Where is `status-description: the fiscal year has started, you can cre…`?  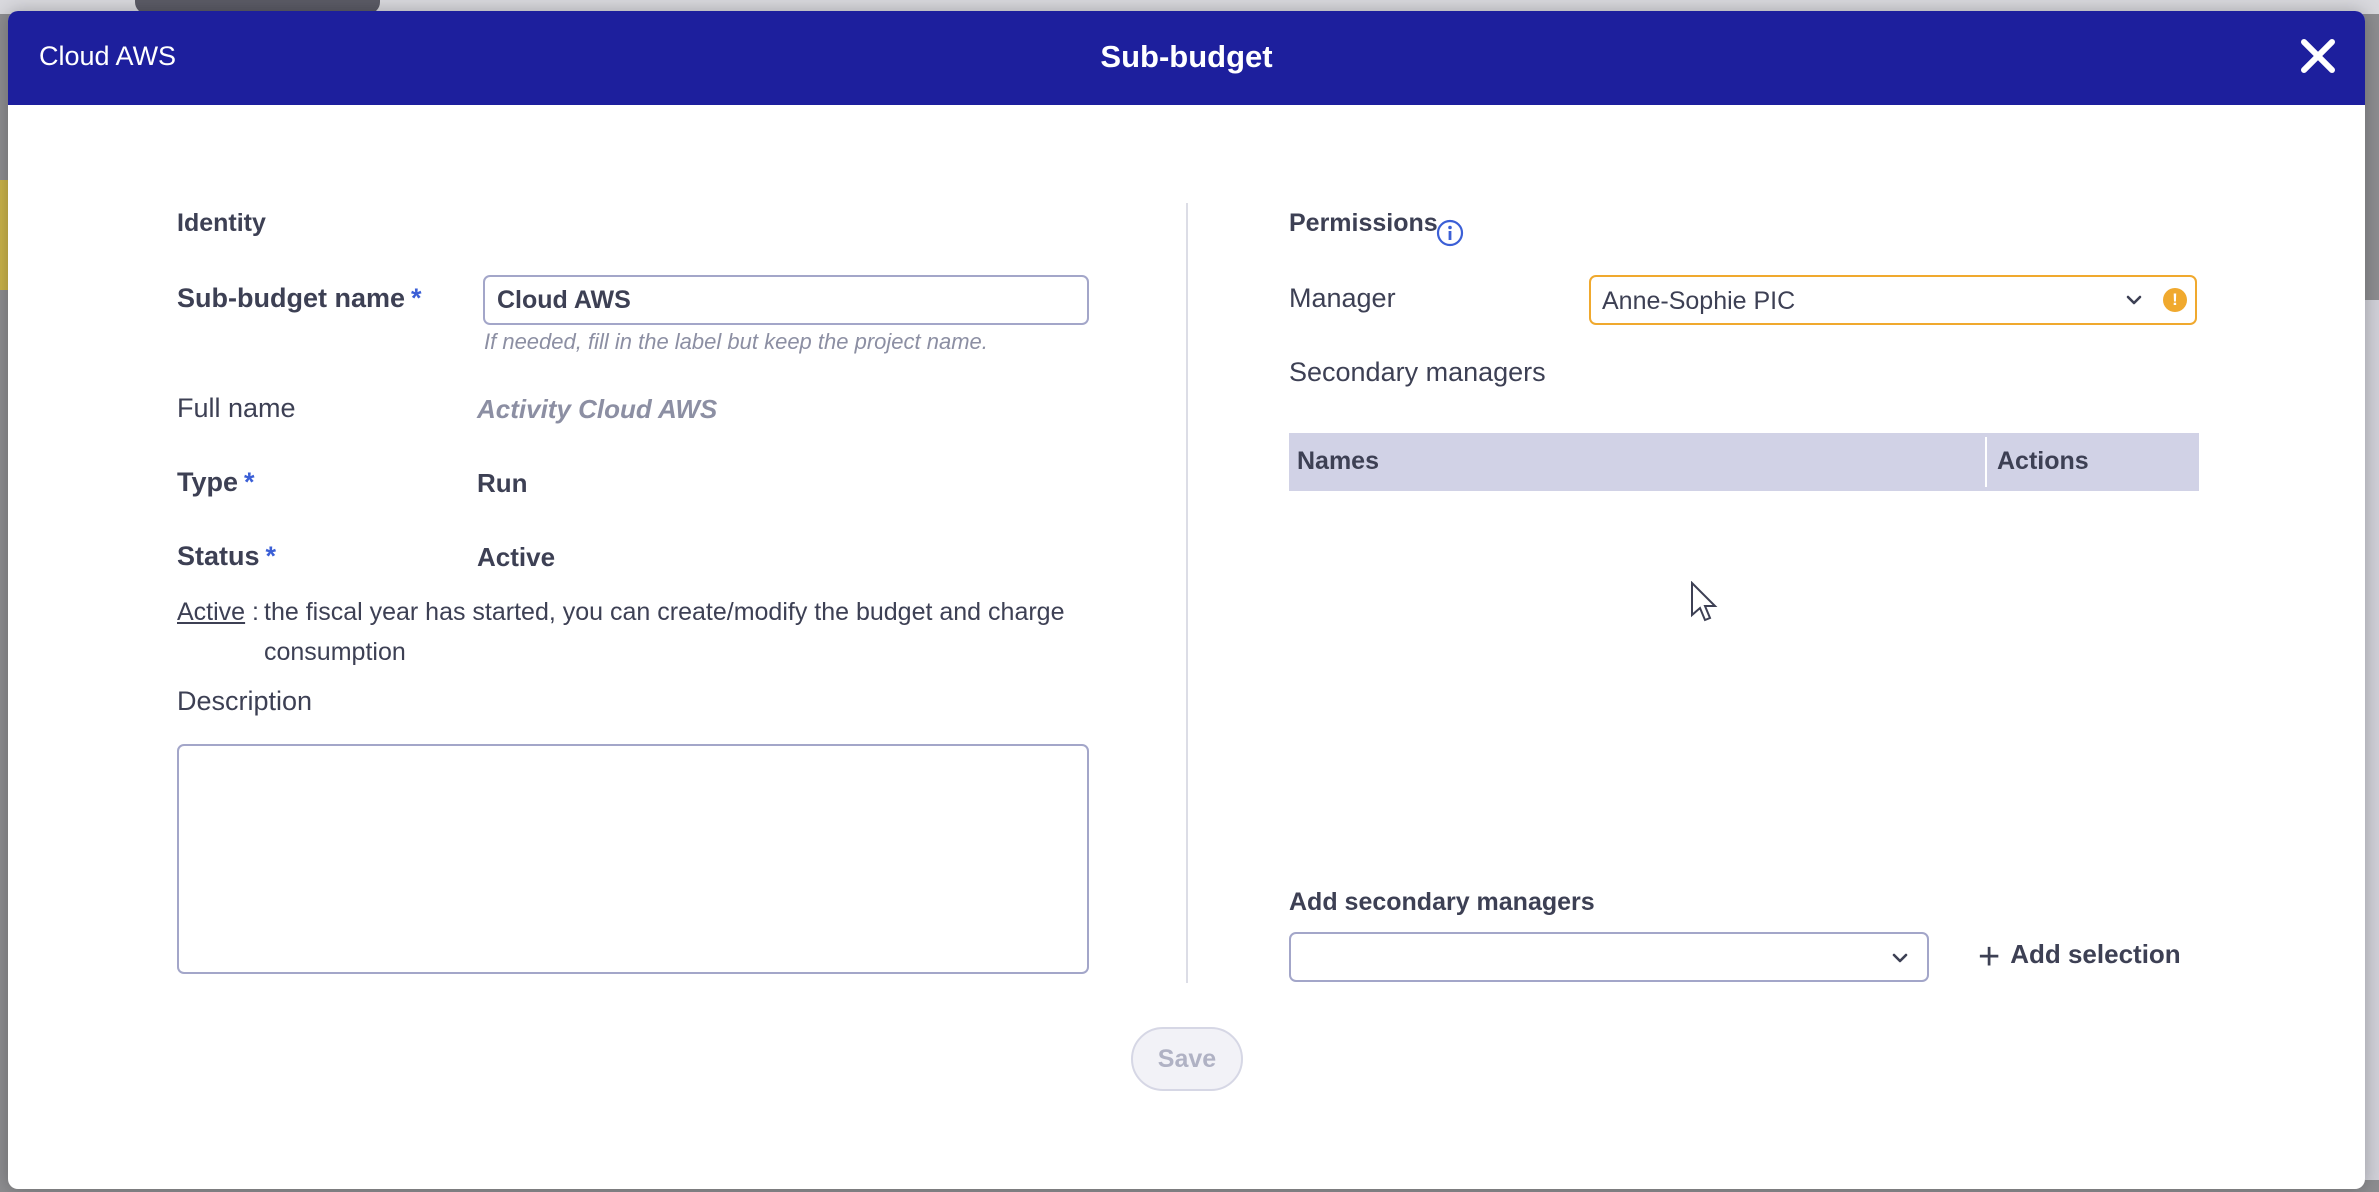
status-description: the fiscal year has started, you can cre… is located at coordinates (679, 632).